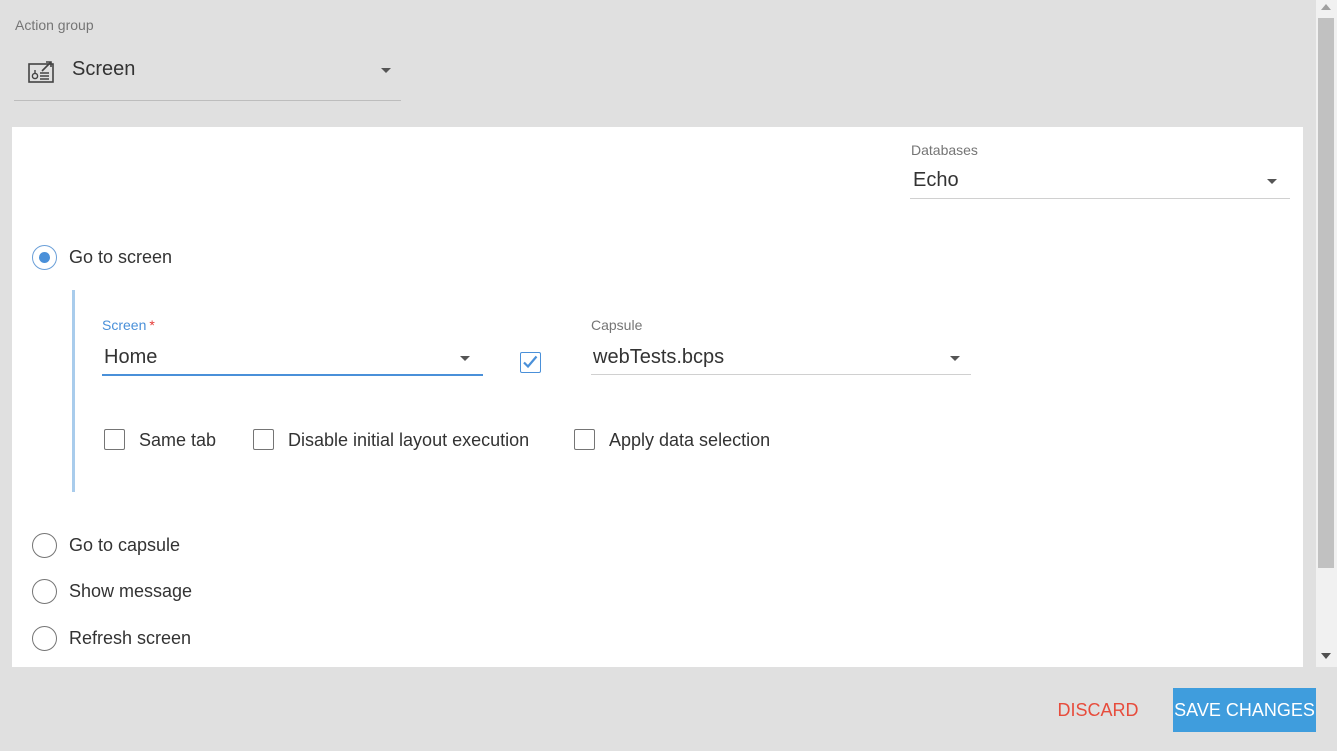  What do you see at coordinates (104, 69) in the screenshot?
I see `action-group-value: Screen` at bounding box center [104, 69].